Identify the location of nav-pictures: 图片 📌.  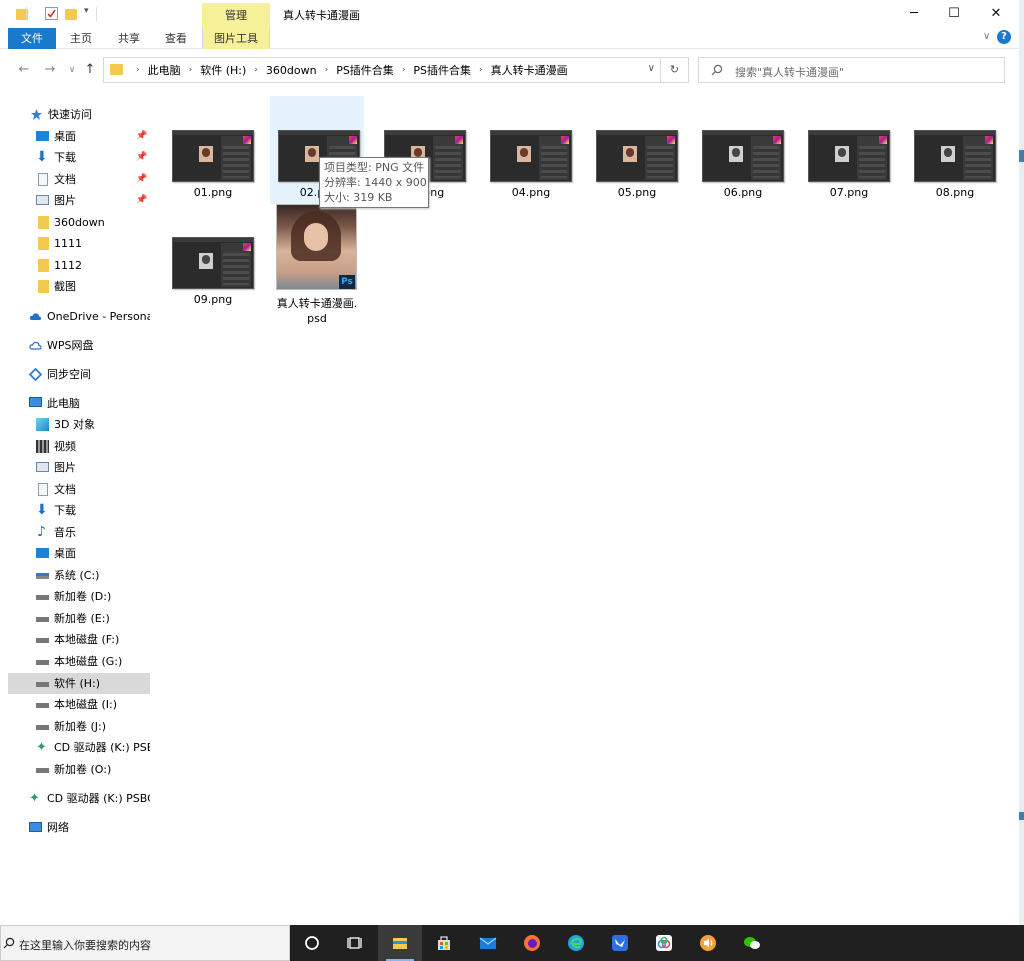
(79, 200).